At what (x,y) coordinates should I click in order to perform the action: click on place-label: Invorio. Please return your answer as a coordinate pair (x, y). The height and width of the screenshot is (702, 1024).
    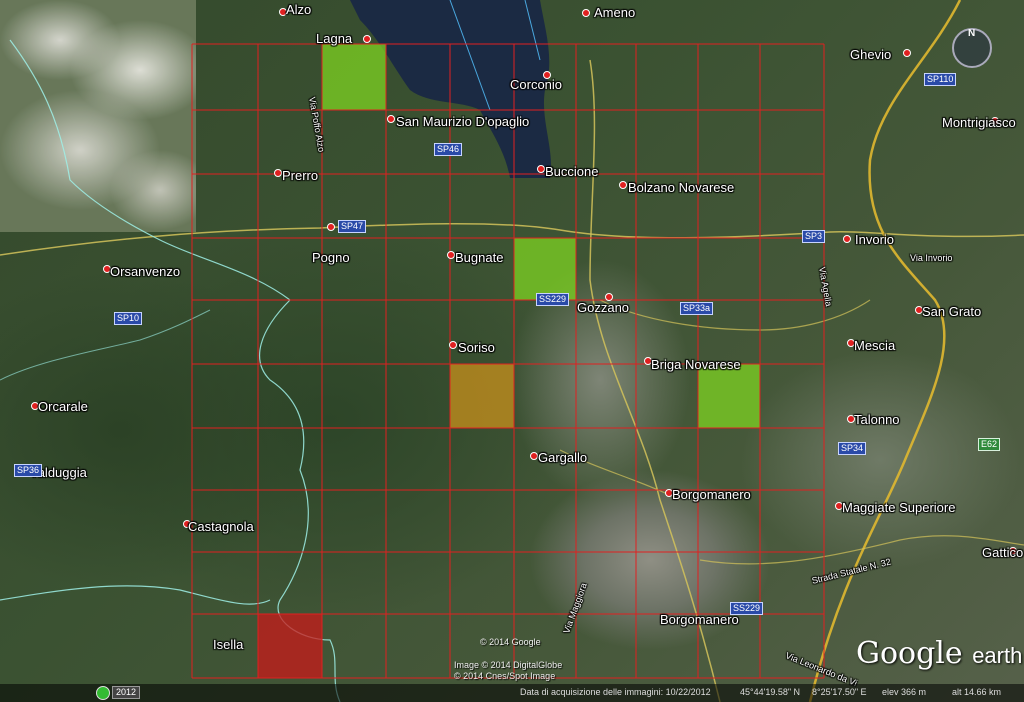
    Looking at the image, I should click on (874, 239).